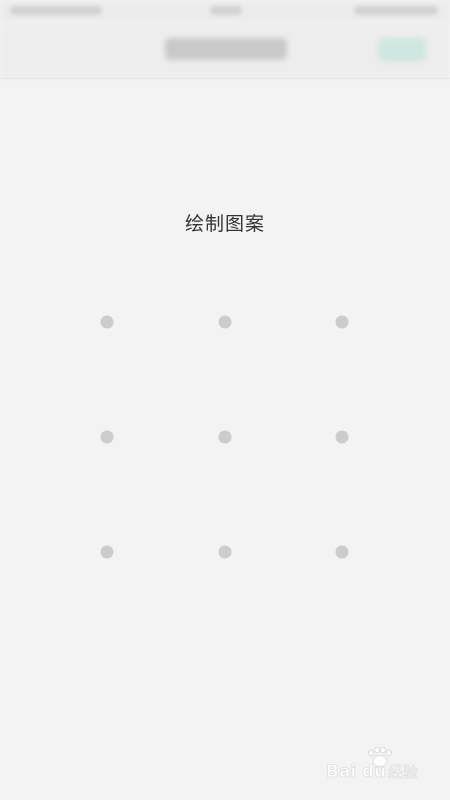 This screenshot has height=800, width=450. Describe the element at coordinates (56, 10) in the screenshot. I see `carrier-info-blurred` at that location.